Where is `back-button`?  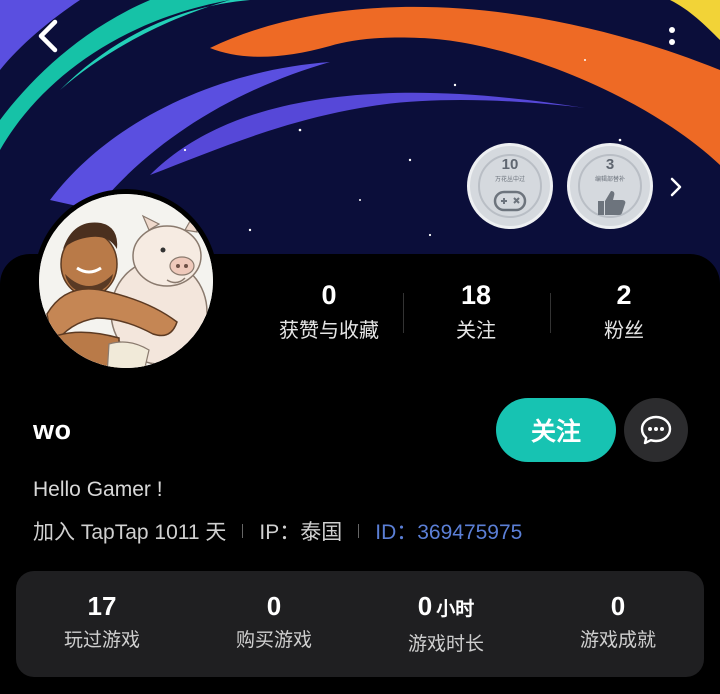
back-button is located at coordinates (48, 36).